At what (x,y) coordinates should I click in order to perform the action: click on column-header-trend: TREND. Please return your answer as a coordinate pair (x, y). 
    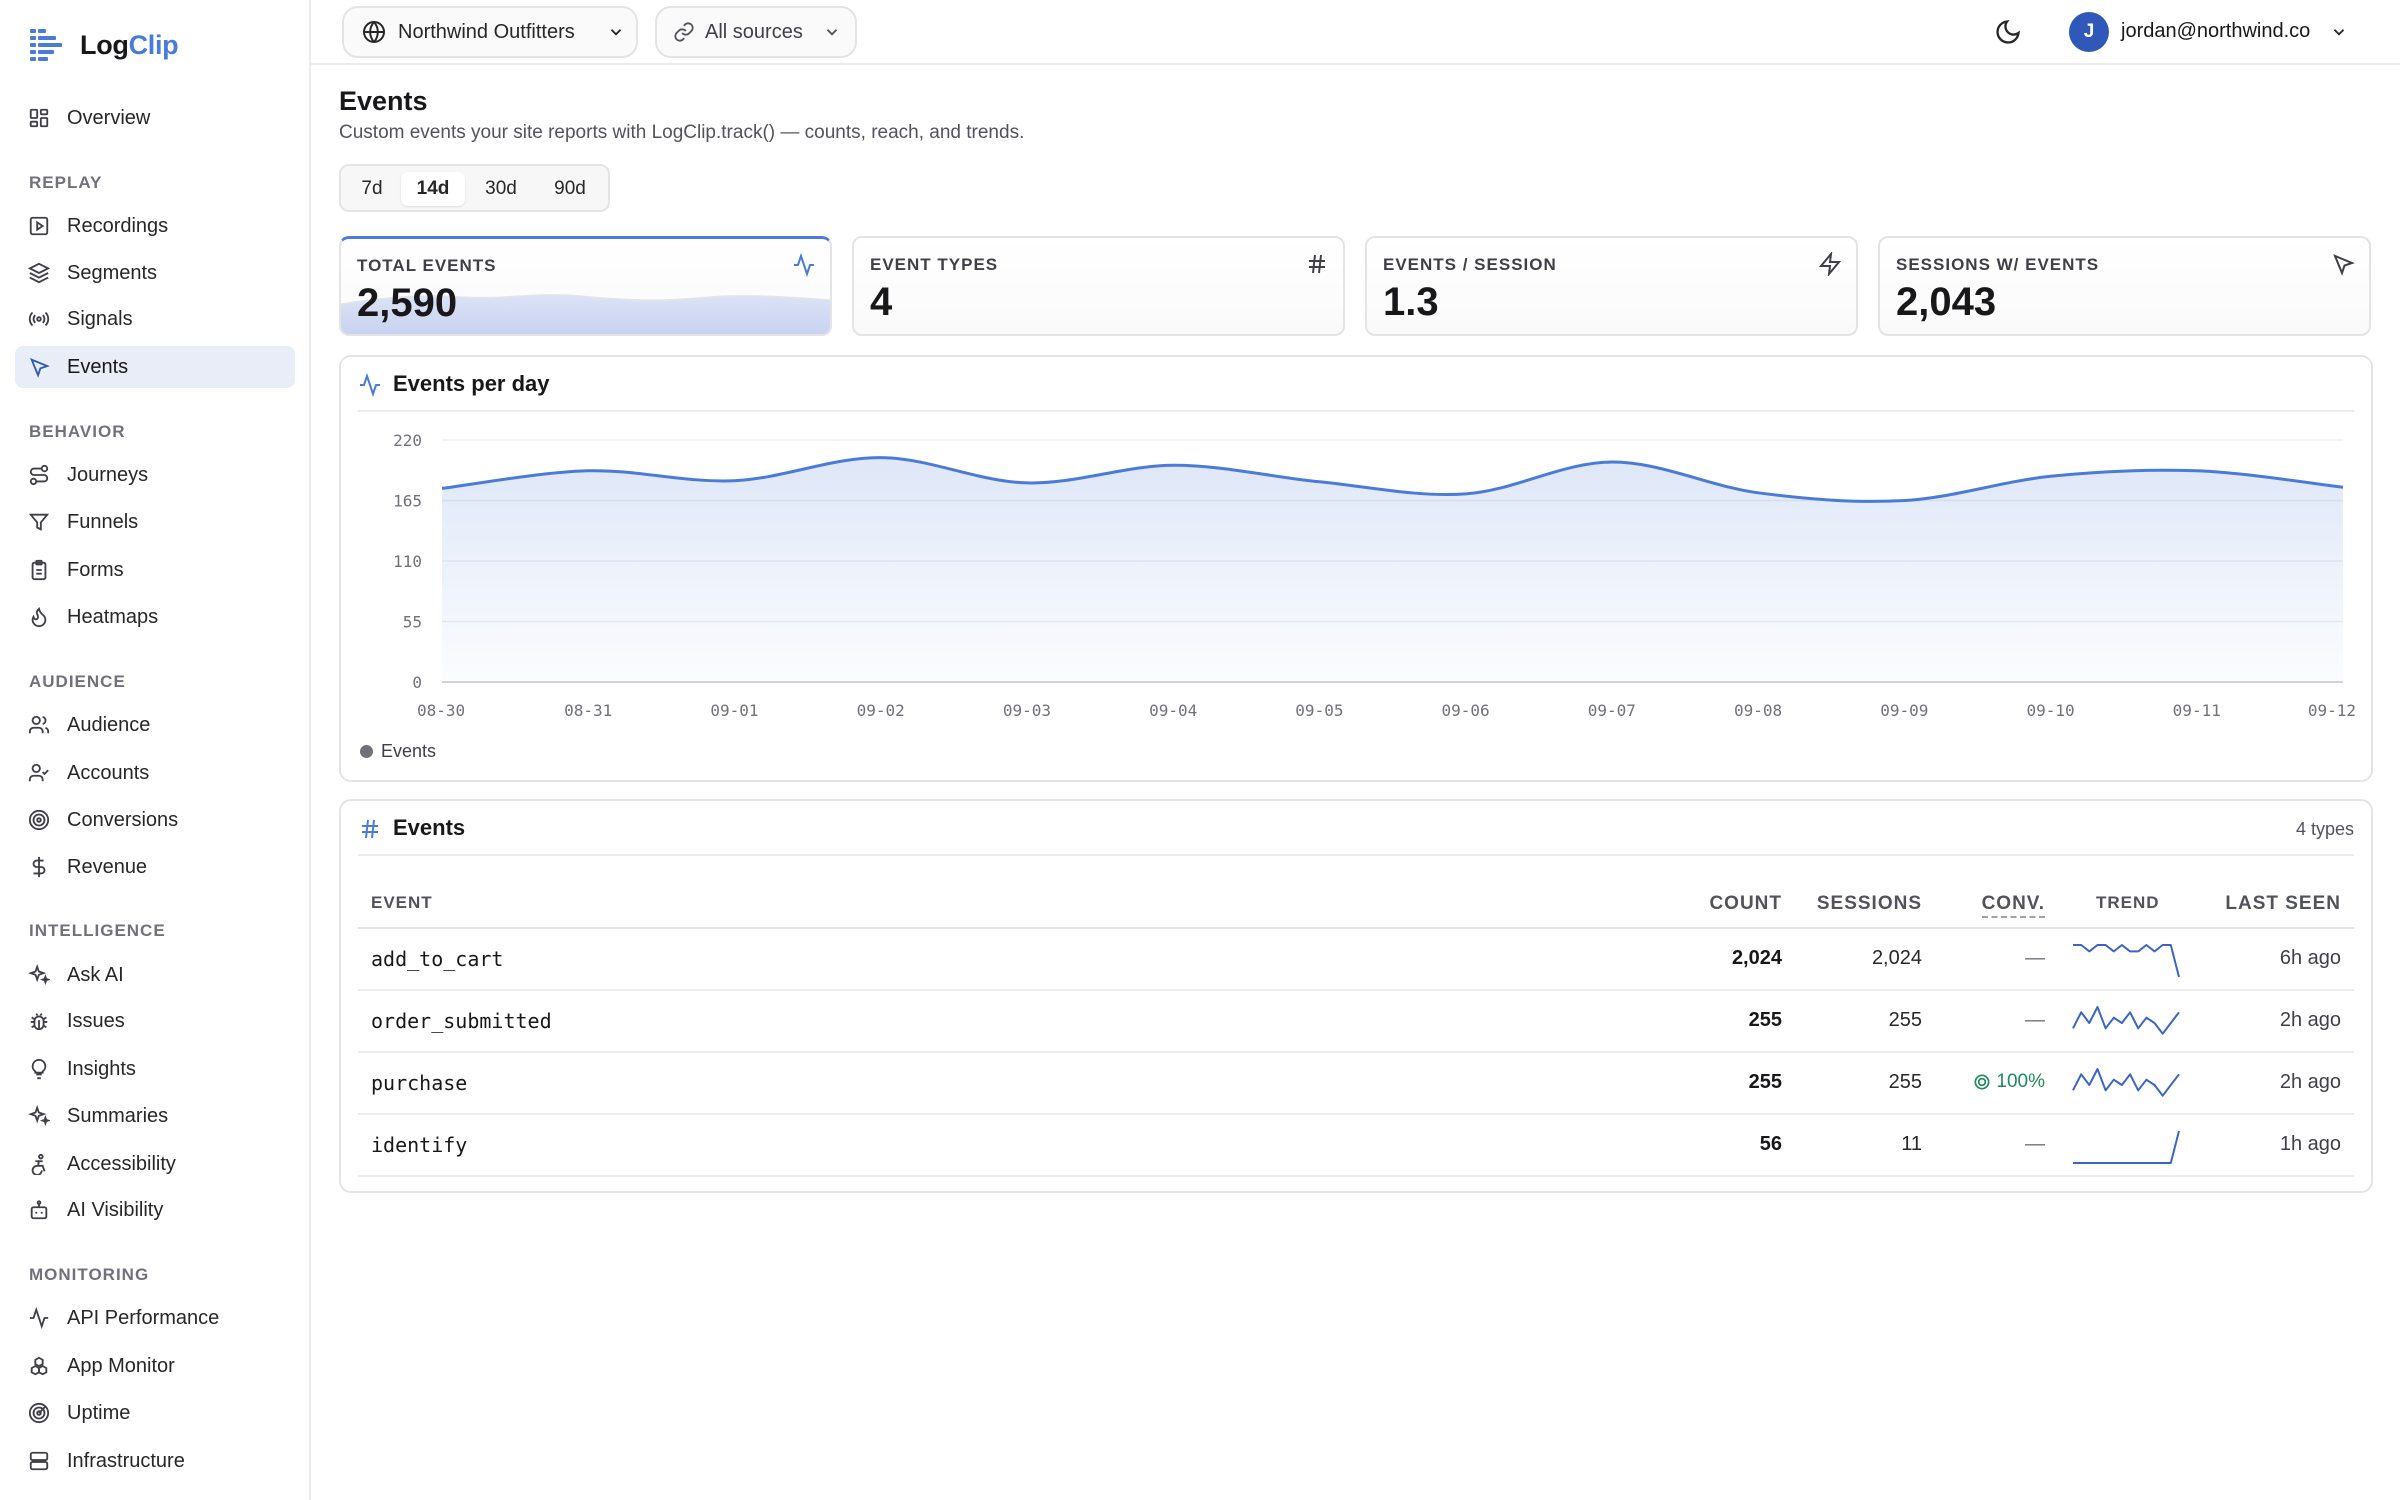
    Looking at the image, I should click on (2128, 902).